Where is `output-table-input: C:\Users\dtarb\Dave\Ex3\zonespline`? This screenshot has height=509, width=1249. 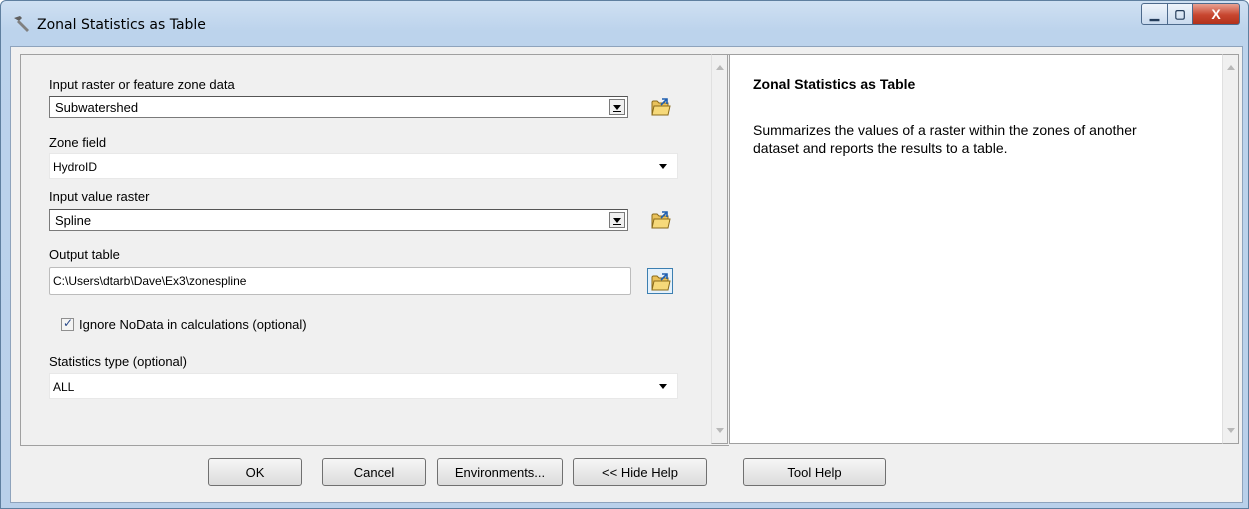 output-table-input: C:\Users\dtarb\Dave\Ex3\zonespline is located at coordinates (340, 281).